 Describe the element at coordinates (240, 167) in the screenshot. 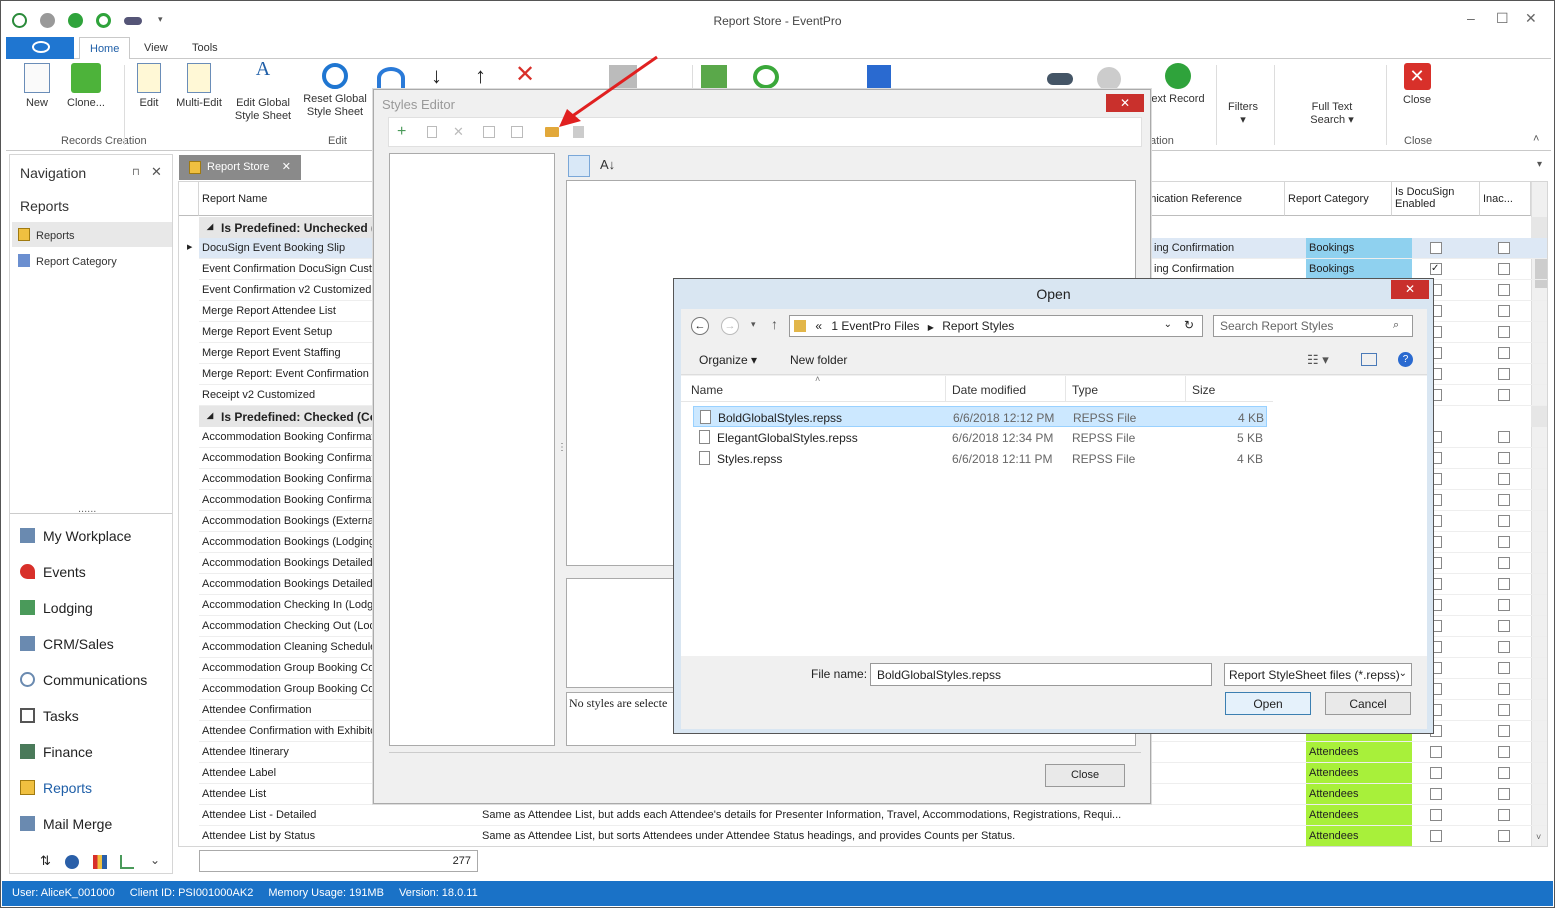

I see `tab-report-store: Report Store ✕` at that location.